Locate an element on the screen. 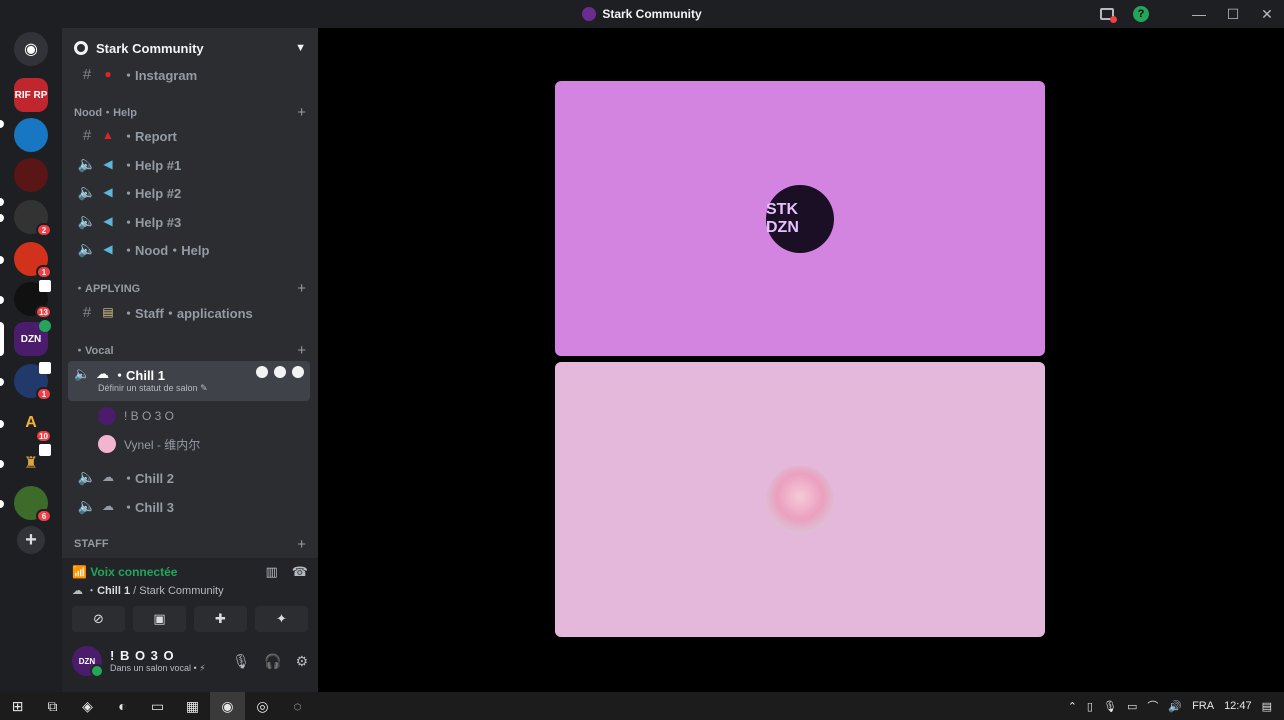 This screenshot has width=1284, height=720. voice-channel-info: ☁ ・Chill 1 / Stark Community is located at coordinates (190, 589).